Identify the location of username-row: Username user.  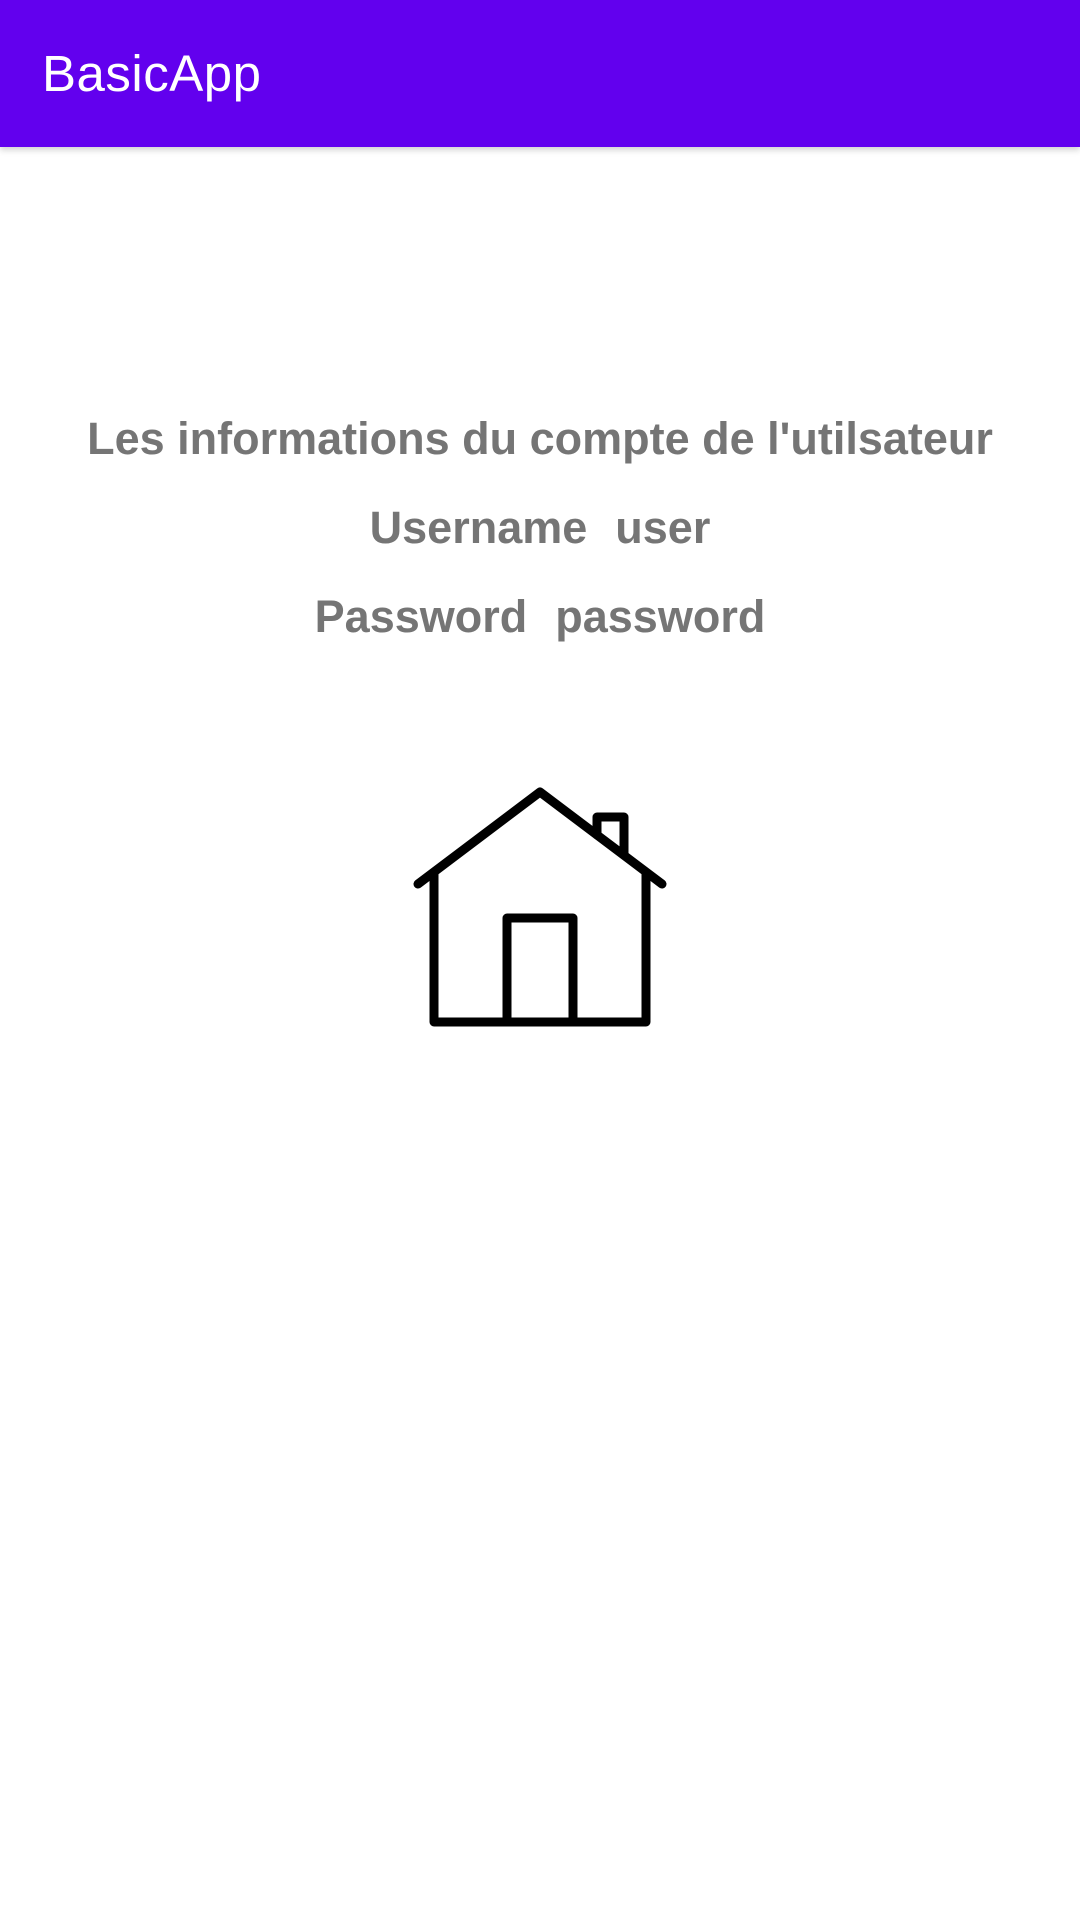
(540, 528).